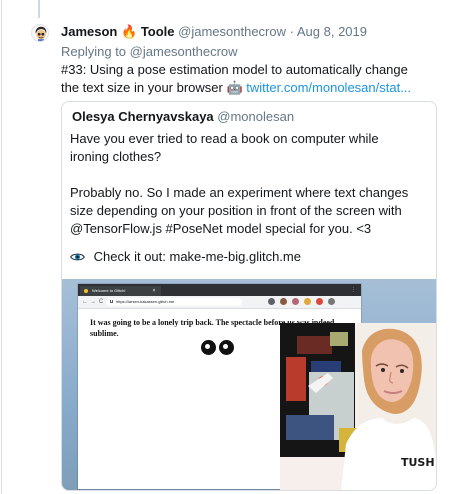 Image resolution: width=459 pixels, height=494 pixels. Describe the element at coordinates (93, 302) in the screenshot. I see `forward-icon: →` at that location.